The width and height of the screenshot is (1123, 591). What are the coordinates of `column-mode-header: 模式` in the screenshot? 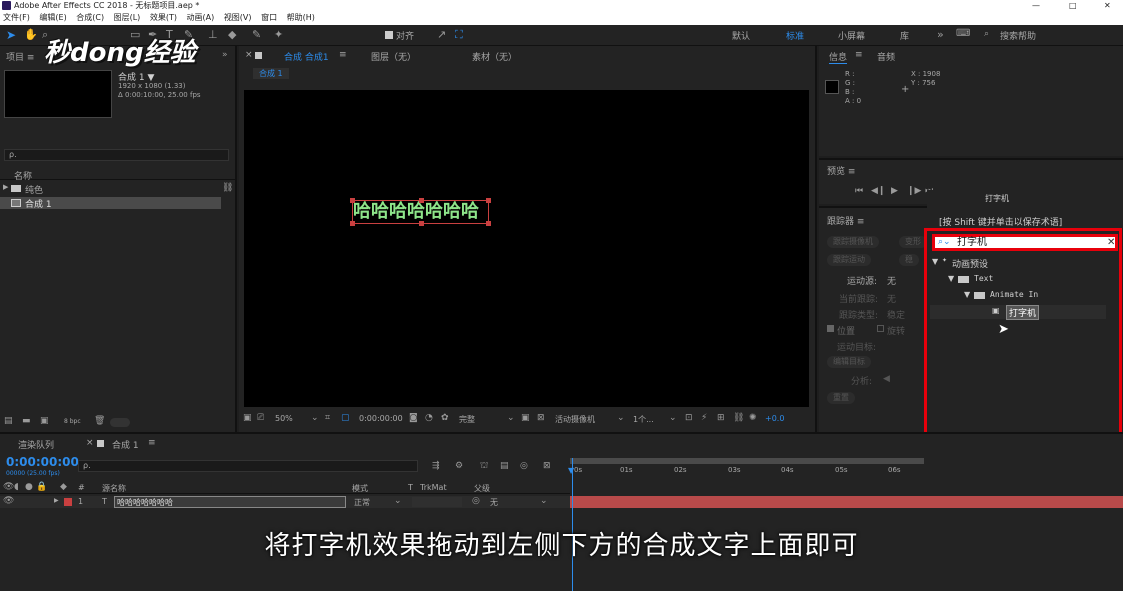 It's located at (360, 488).